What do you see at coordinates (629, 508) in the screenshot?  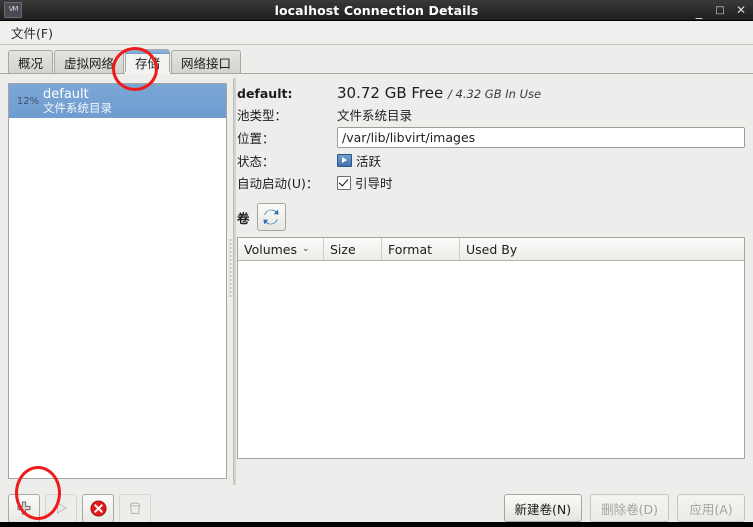 I see `delete-volume-button: 删除卷(D)` at bounding box center [629, 508].